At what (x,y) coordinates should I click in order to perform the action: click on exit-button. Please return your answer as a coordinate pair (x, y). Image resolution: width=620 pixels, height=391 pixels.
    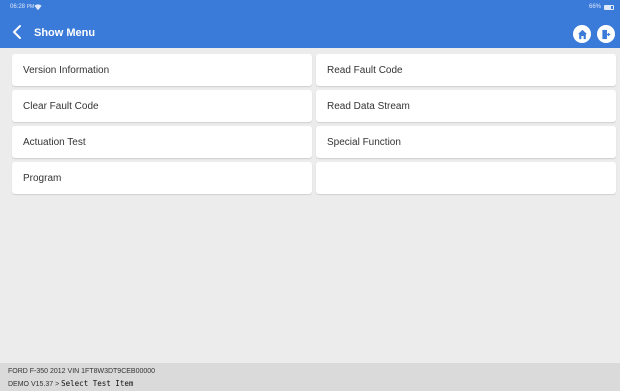
    Looking at the image, I should click on (606, 34).